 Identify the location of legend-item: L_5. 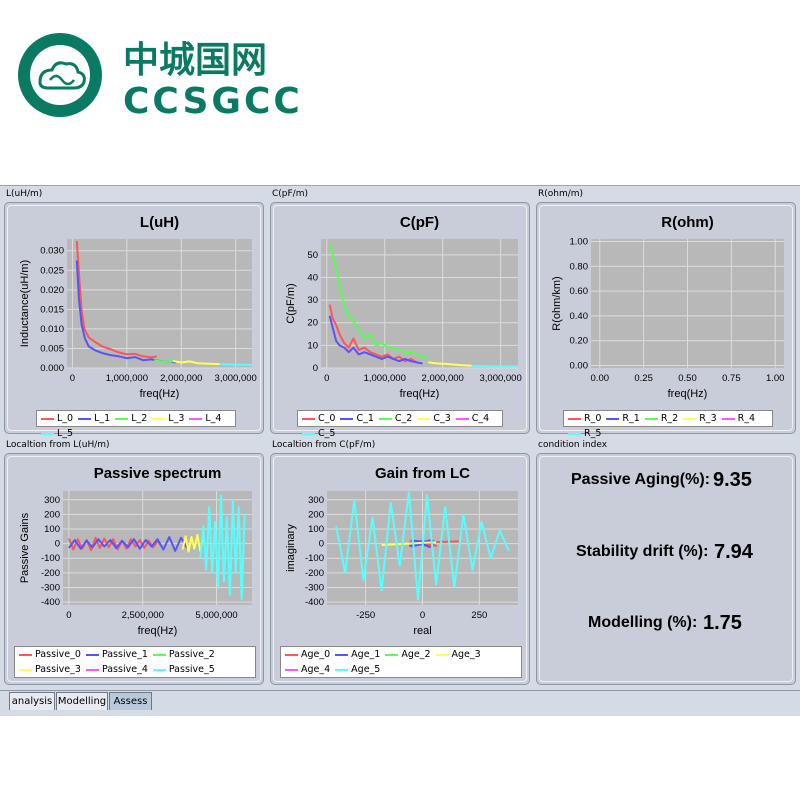
(57, 433).